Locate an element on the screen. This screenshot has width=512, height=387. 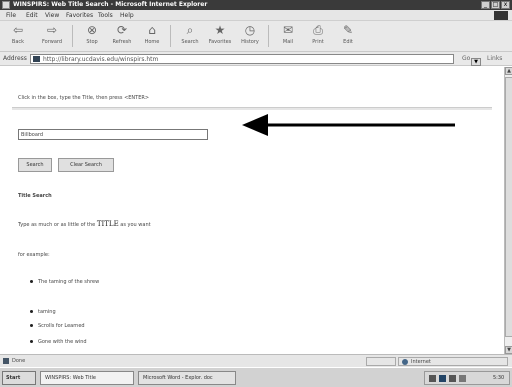
system-tray: 5:30 PM is located at coordinates (467, 378).